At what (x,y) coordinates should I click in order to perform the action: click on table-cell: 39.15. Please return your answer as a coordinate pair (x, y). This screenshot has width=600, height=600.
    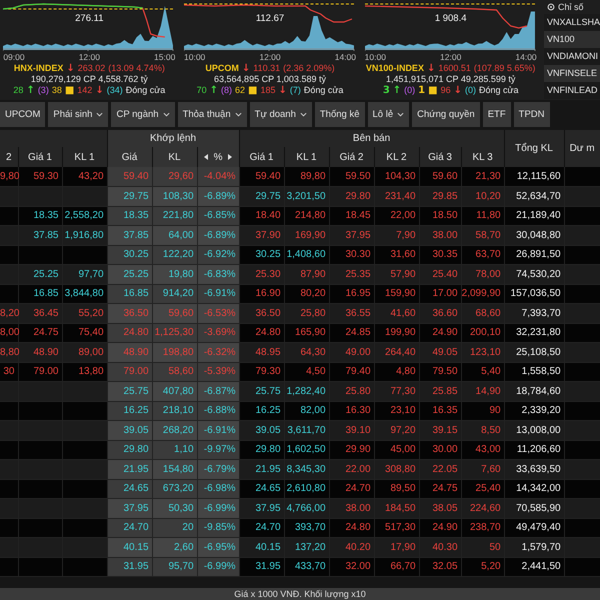
    Looking at the image, I should click on (440, 430).